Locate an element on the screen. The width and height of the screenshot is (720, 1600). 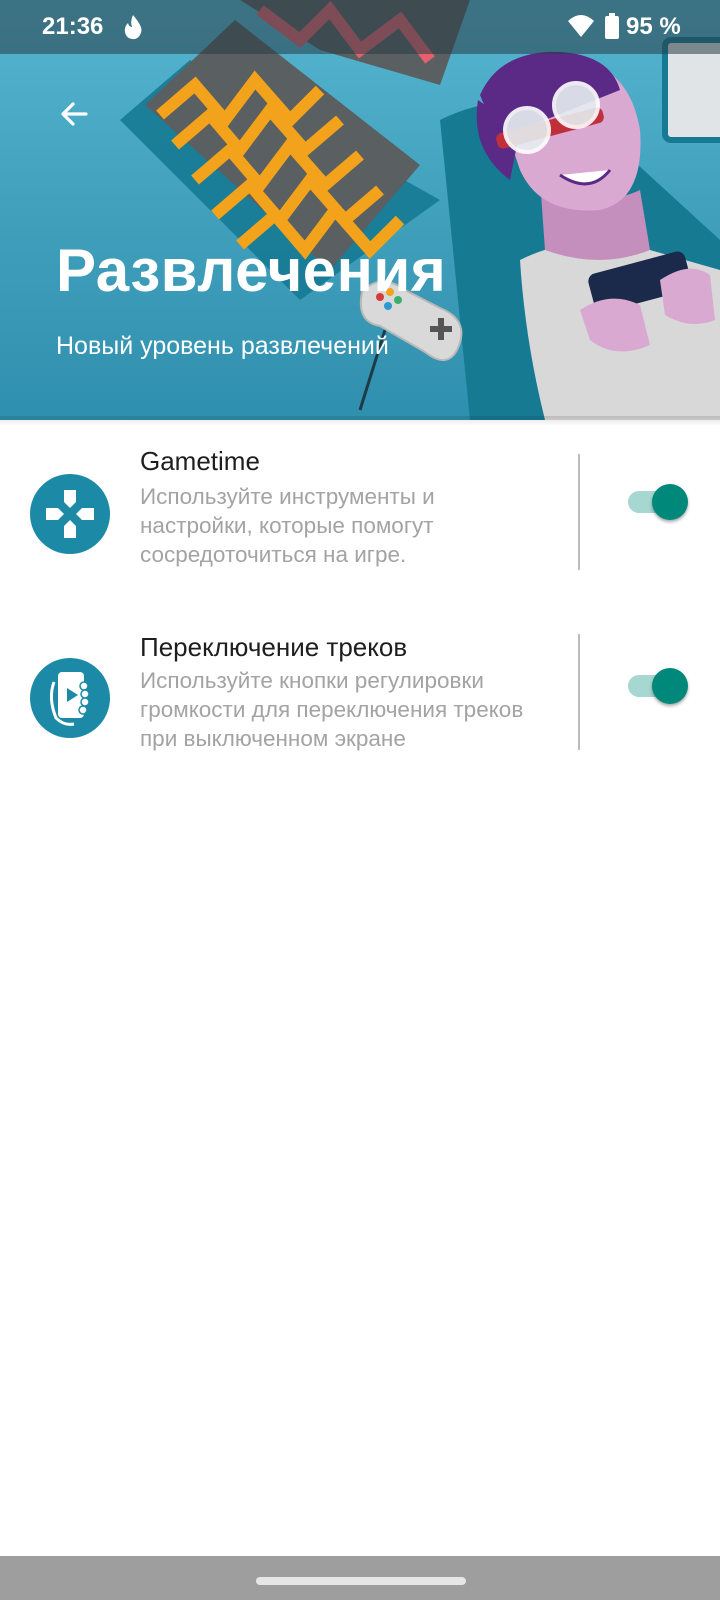
track-switch-toggle is located at coordinates (658, 686).